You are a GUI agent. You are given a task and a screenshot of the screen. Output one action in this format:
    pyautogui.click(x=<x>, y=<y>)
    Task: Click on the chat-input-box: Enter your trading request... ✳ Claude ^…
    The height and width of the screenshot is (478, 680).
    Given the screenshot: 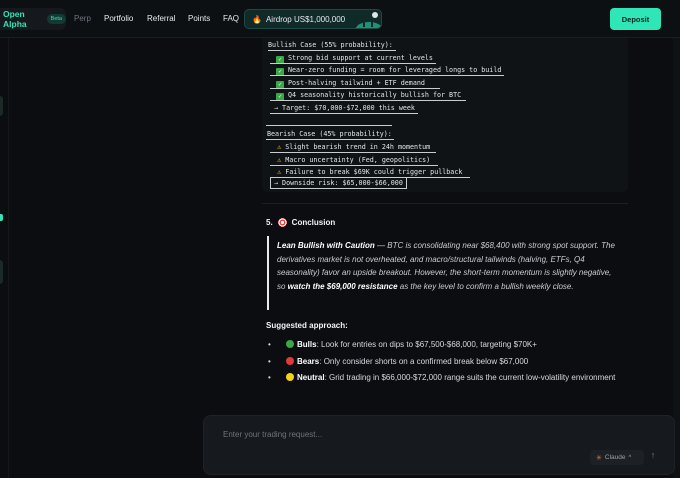 What is the action you would take?
    pyautogui.click(x=439, y=445)
    